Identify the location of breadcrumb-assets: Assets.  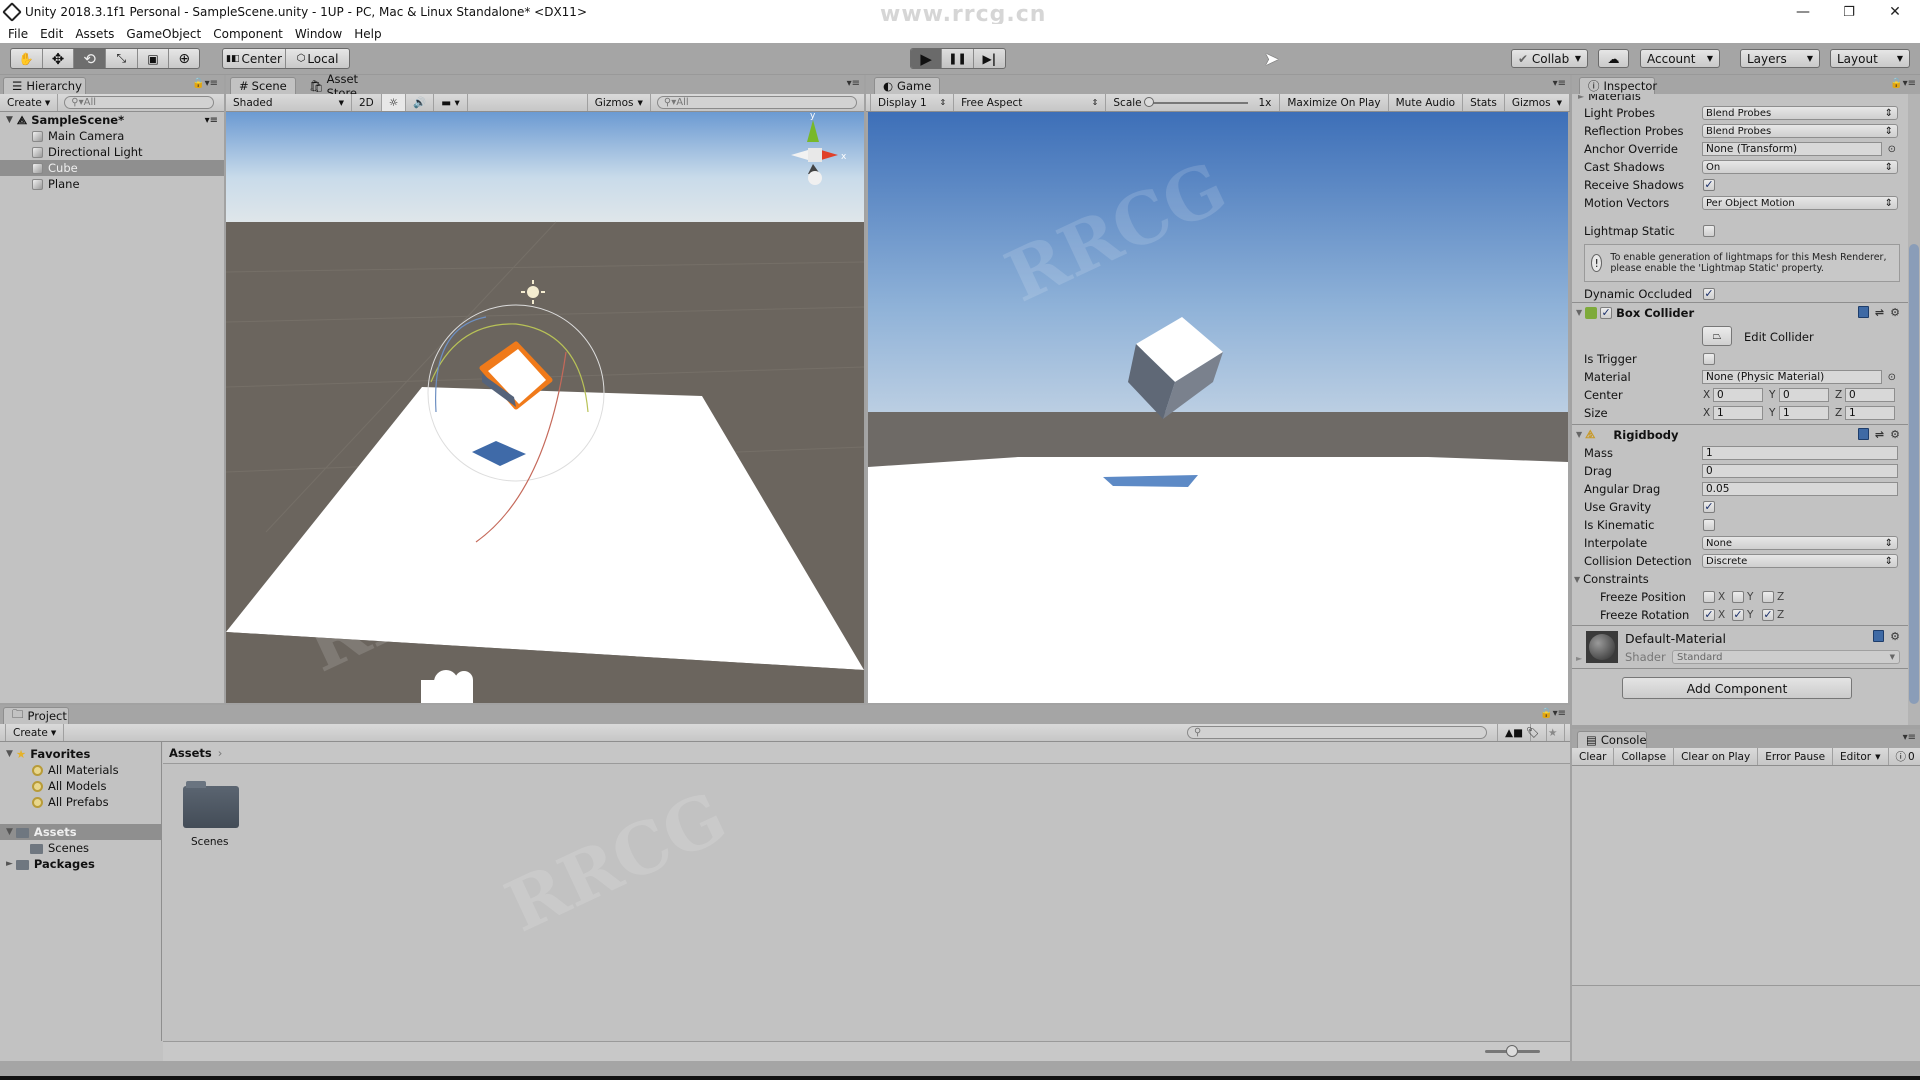
(190, 753).